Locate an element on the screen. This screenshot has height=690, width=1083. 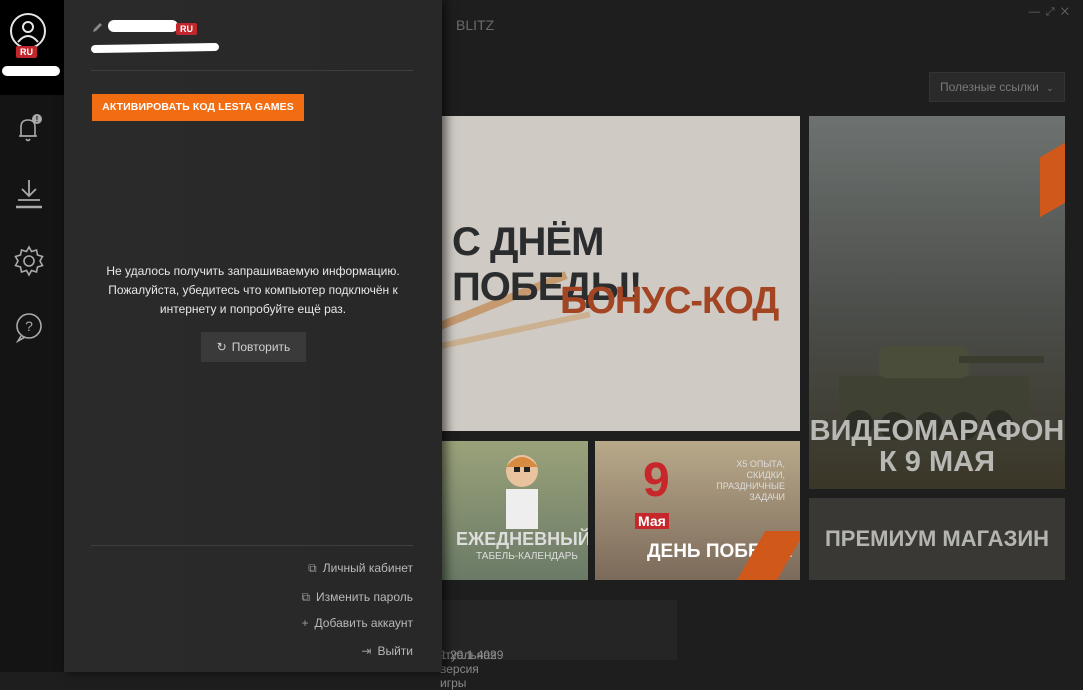
edit-name-icon is located at coordinates (97, 28).